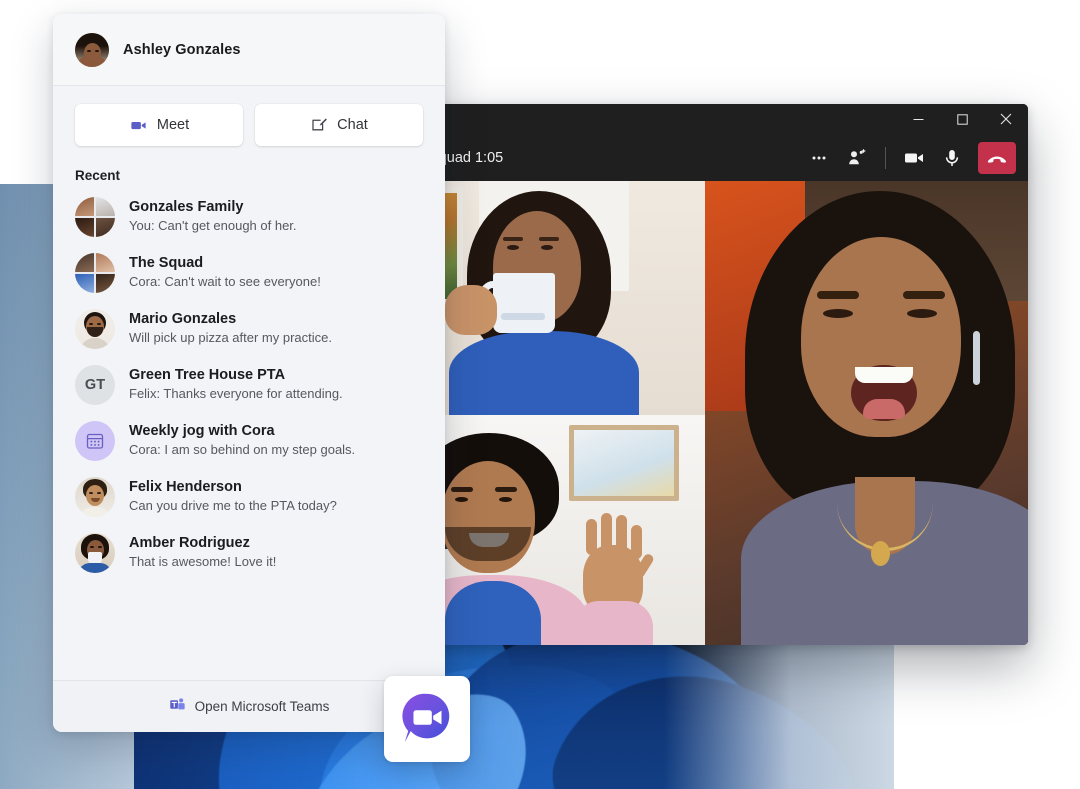 Image resolution: width=1080 pixels, height=789 pixels. What do you see at coordinates (225, 282) in the screenshot?
I see `chat-preview: Cora: Can't wait to see everyone!` at bounding box center [225, 282].